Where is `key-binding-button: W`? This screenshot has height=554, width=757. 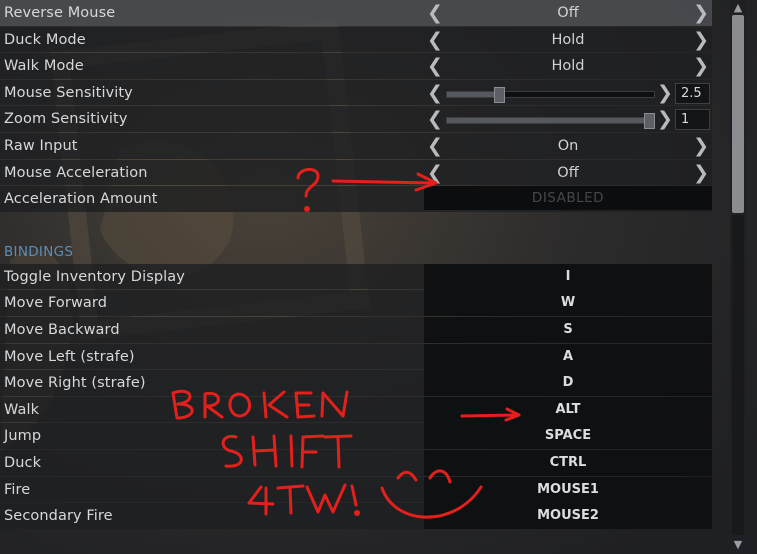
key-binding-button: W is located at coordinates (568, 303).